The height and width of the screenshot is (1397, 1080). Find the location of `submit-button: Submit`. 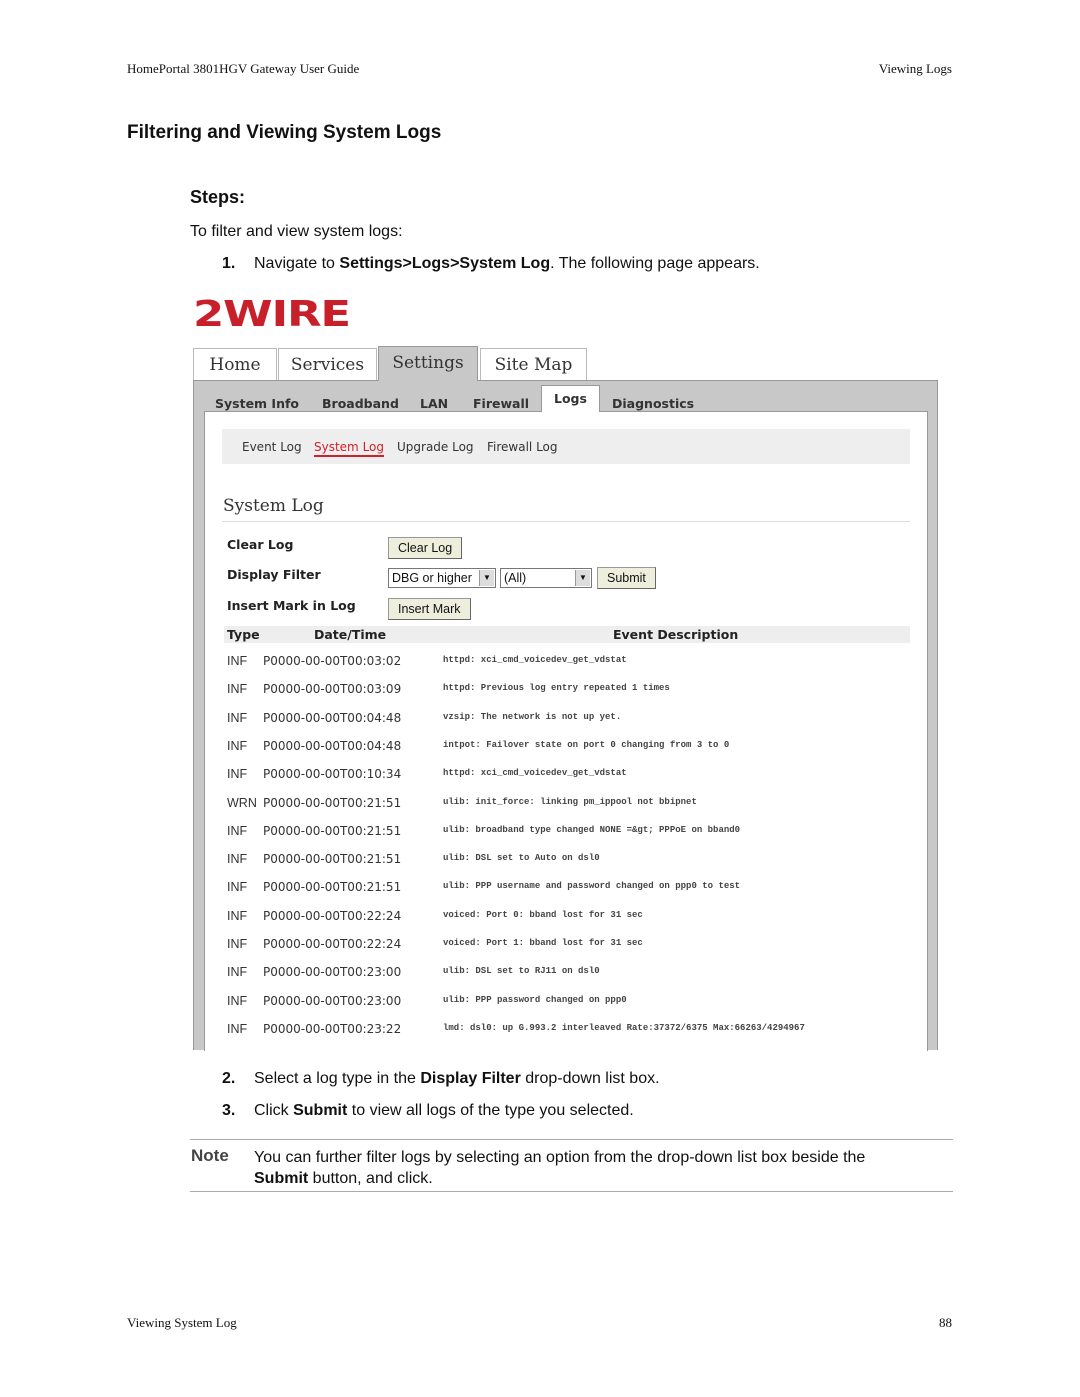

submit-button: Submit is located at coordinates (626, 578).